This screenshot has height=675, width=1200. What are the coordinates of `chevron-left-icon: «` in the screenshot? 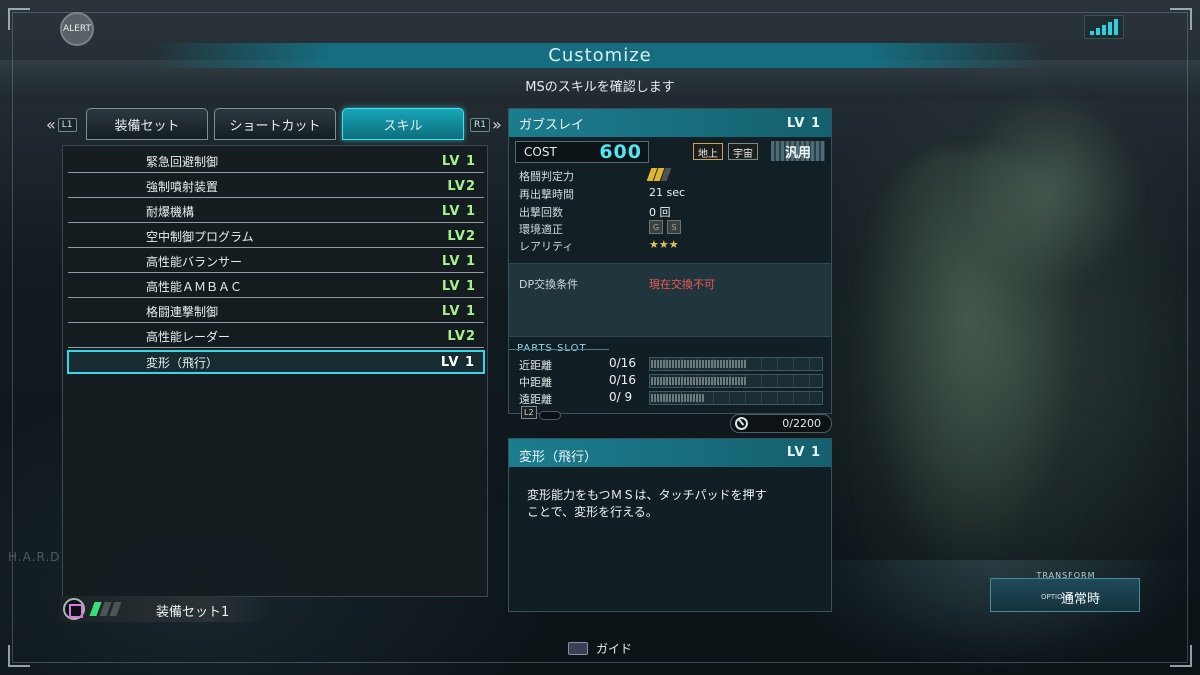 It's located at (51, 124).